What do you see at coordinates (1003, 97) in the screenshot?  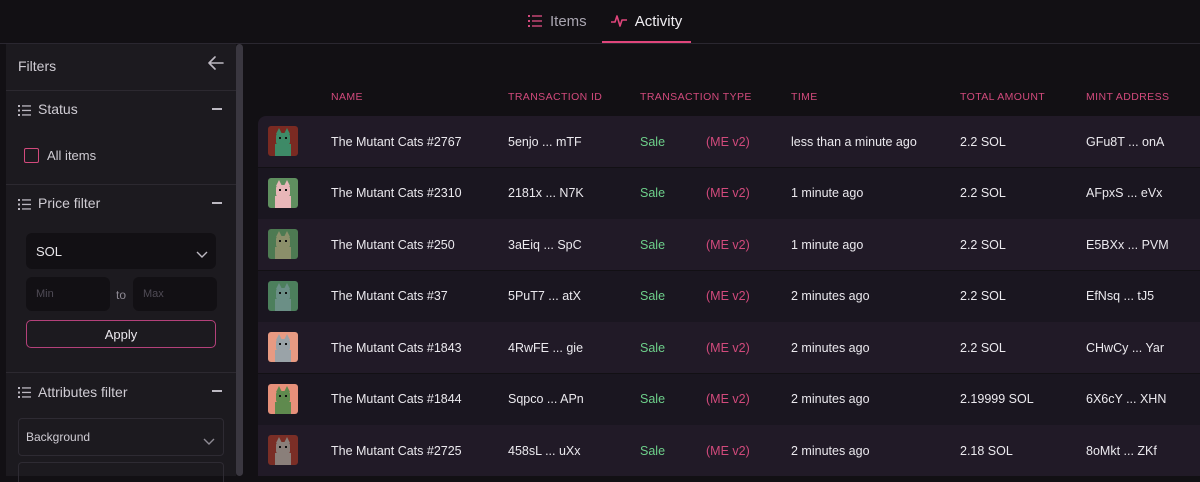 I see `header-total-amount: TOTAL AMOUNT` at bounding box center [1003, 97].